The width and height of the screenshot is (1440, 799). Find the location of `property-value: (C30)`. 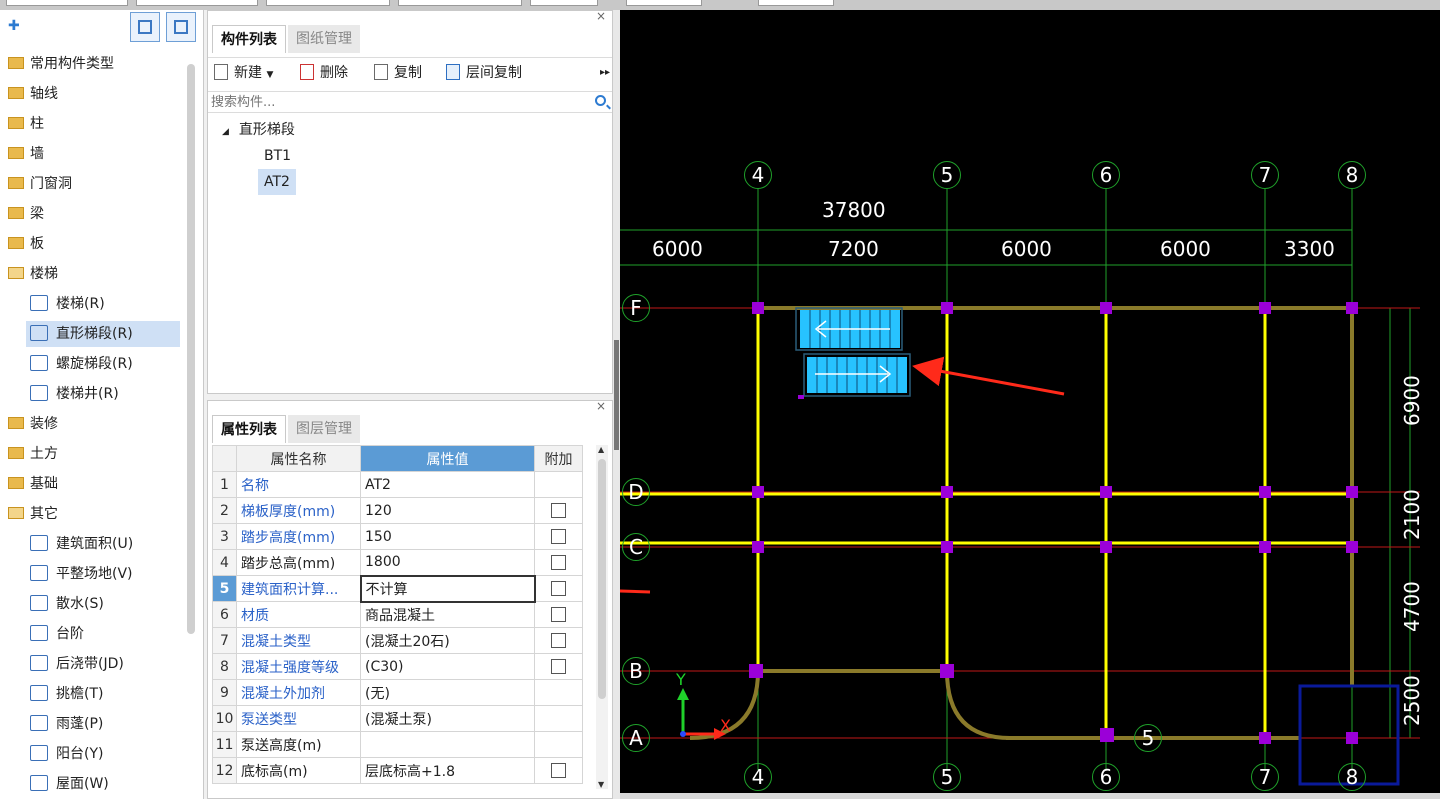

property-value: (C30) is located at coordinates (447, 666).